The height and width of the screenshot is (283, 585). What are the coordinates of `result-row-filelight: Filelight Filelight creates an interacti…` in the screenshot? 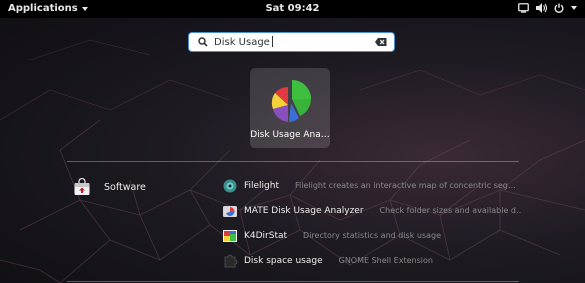 It's located at (372, 185).